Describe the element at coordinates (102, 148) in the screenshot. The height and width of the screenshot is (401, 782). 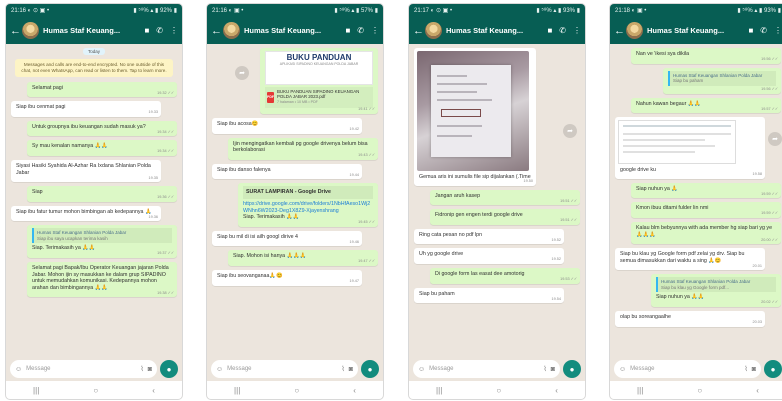
I see `message-bubble: Sy mau kenalan namanya 🙏🙏 19.34 ✓✓` at that location.